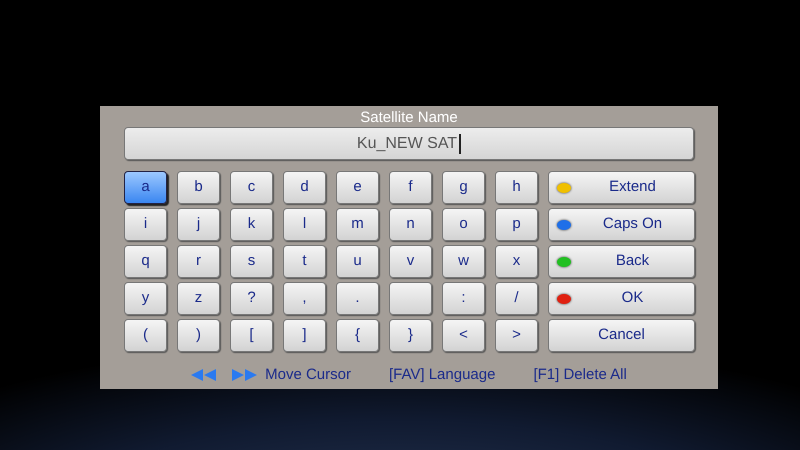  Describe the element at coordinates (463, 335) in the screenshot. I see `key-button: <` at that location.